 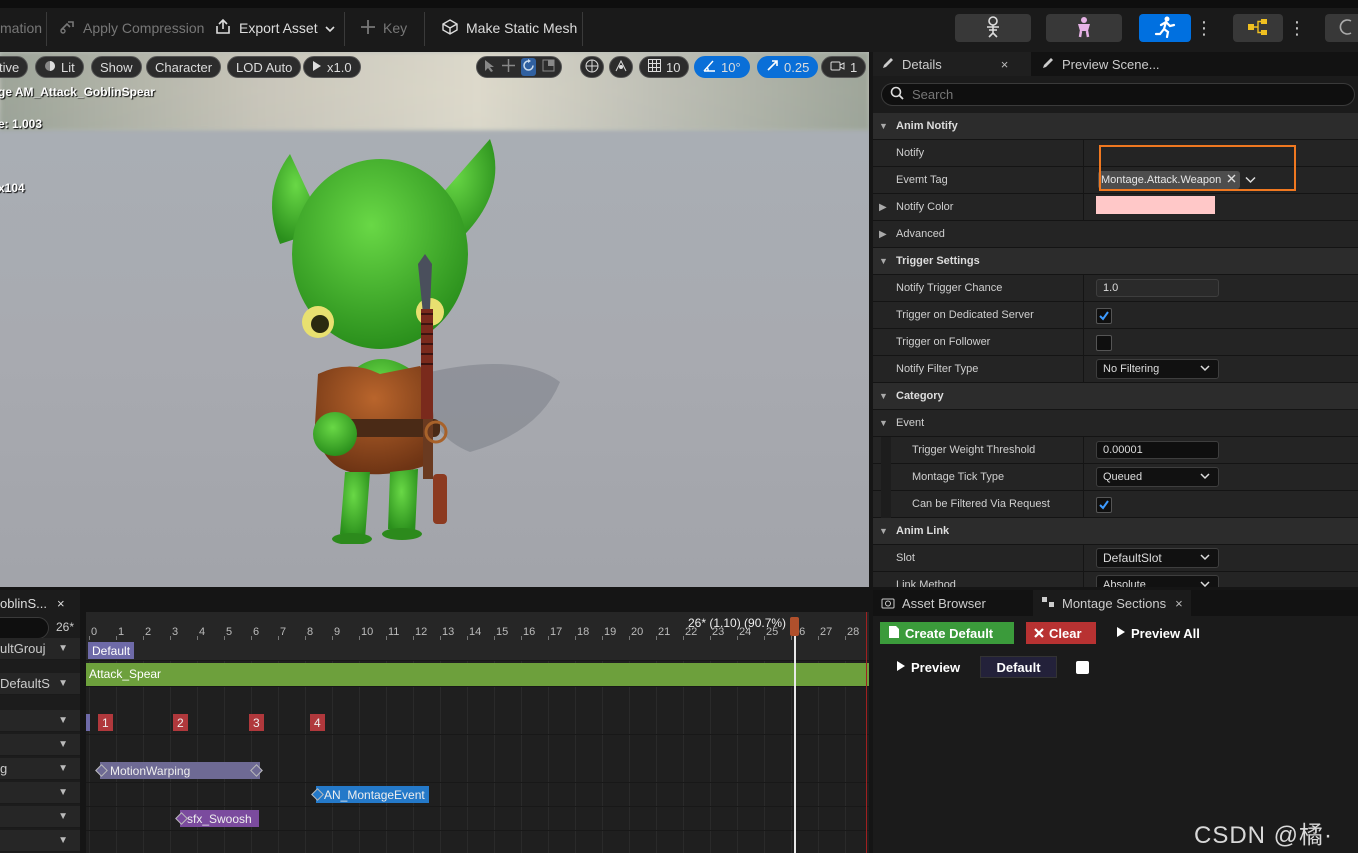 What do you see at coordinates (592, 67) in the screenshot?
I see `coordinate-system-button` at bounding box center [592, 67].